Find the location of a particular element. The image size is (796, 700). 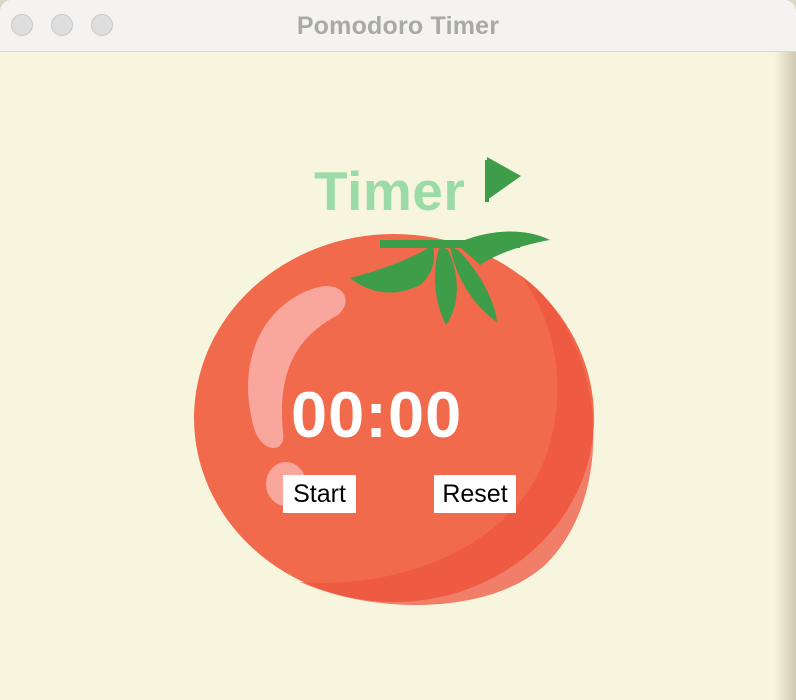

start-button: Start is located at coordinates (319, 494).